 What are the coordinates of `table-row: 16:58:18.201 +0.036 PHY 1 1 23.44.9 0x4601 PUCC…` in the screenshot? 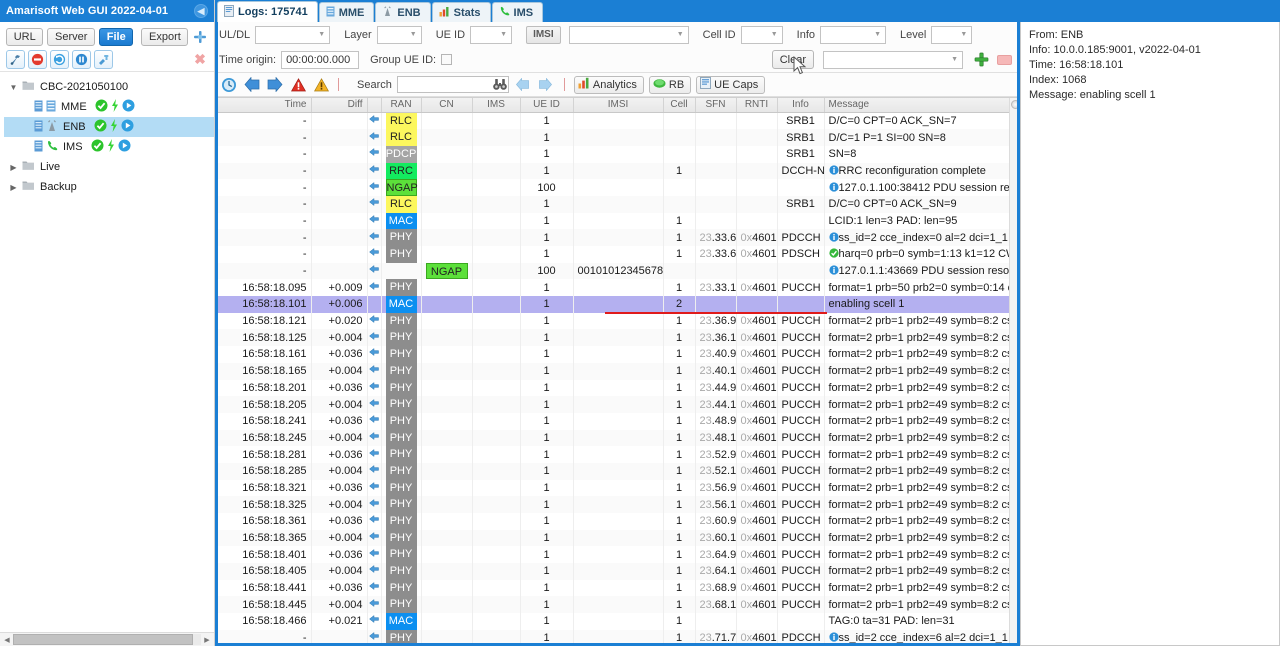 It's located at (617, 388).